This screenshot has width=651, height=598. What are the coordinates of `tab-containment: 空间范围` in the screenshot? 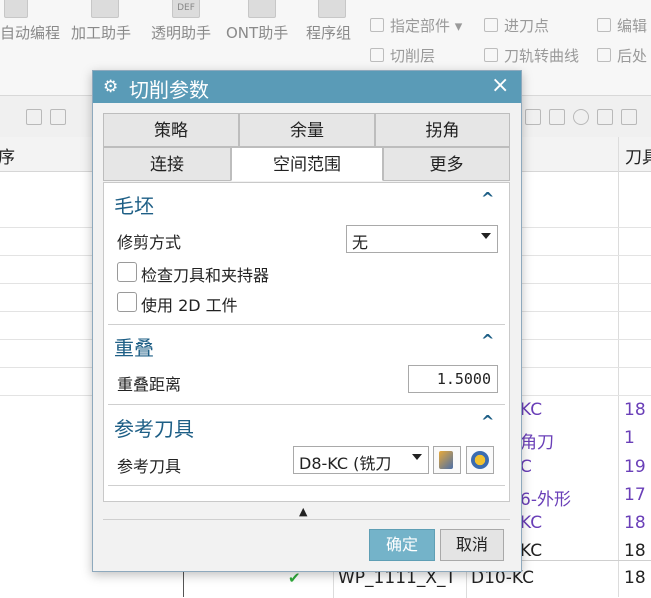 It's located at (307, 164).